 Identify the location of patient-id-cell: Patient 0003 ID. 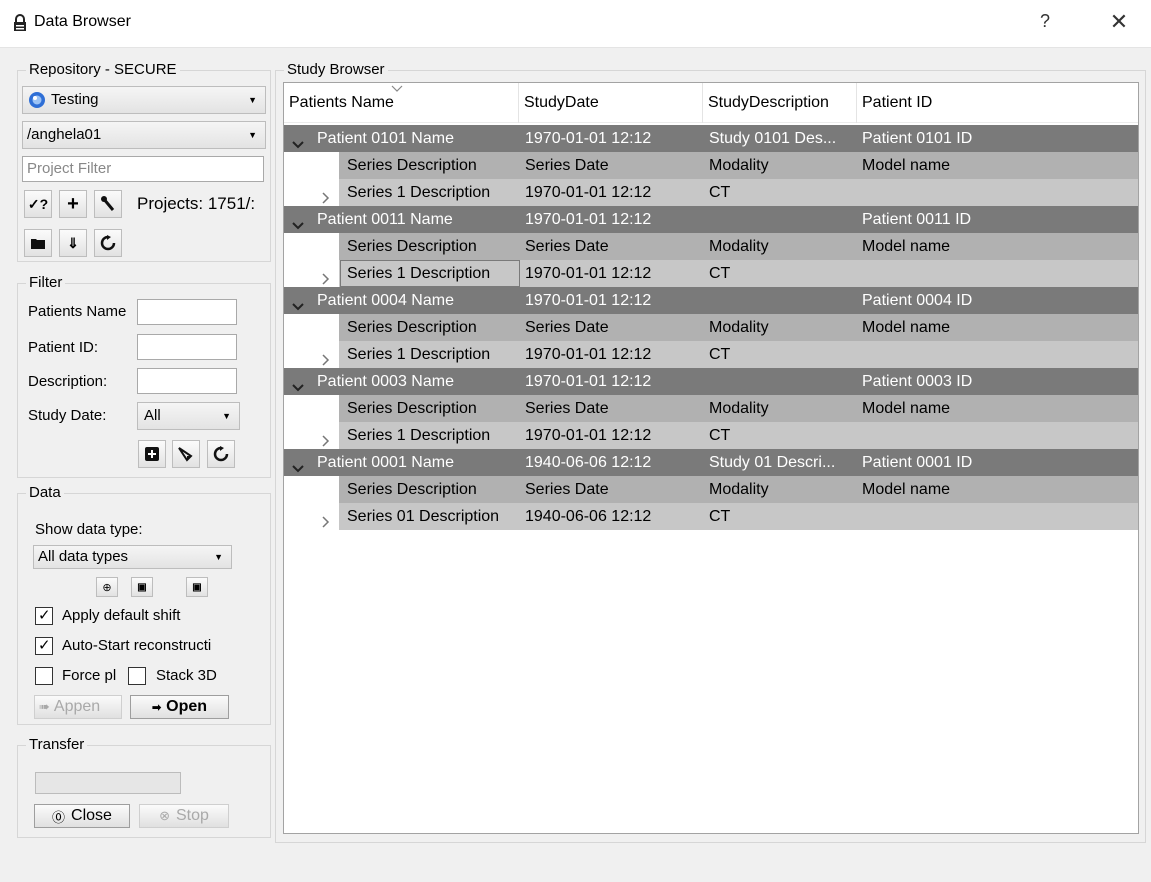
(917, 381).